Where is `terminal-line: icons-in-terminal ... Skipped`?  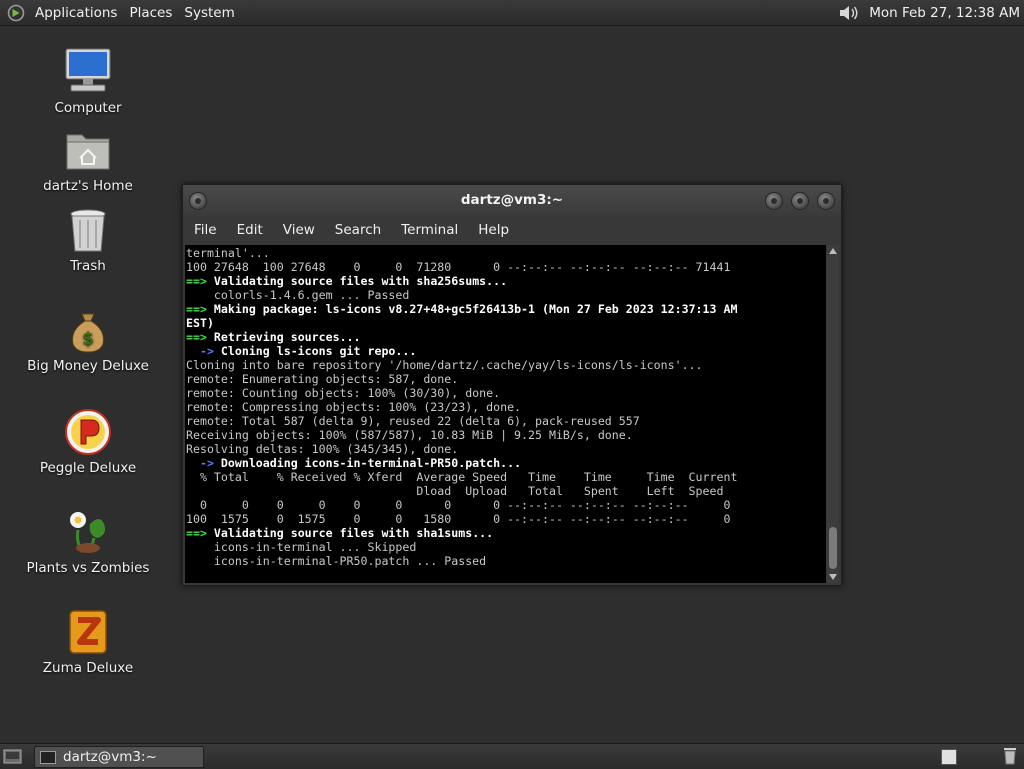 terminal-line: icons-in-terminal ... Skipped is located at coordinates (506, 547).